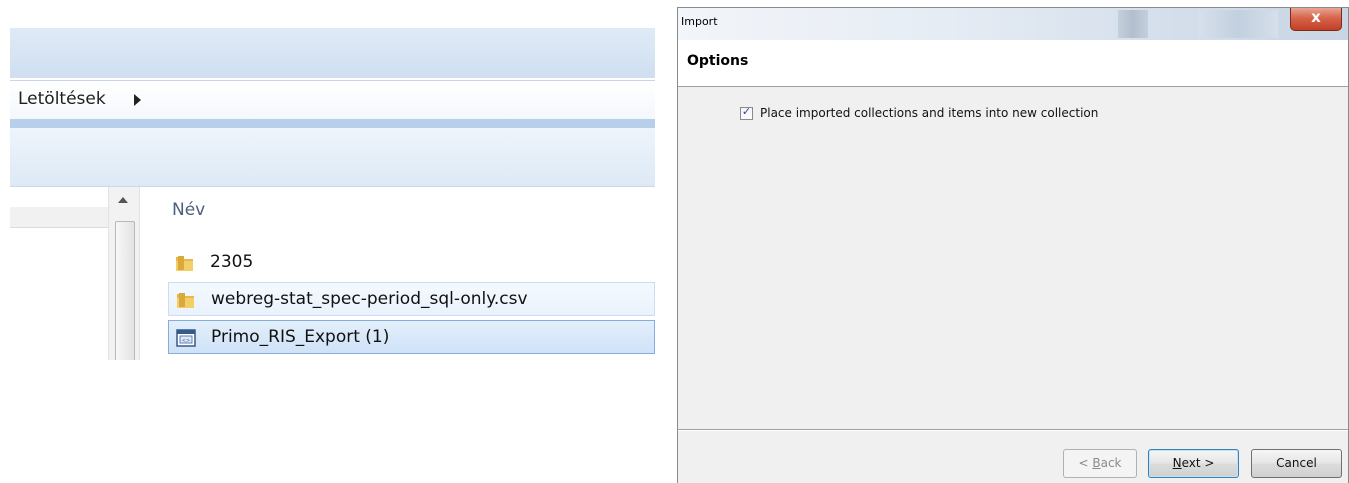  Describe the element at coordinates (59, 273) in the screenshot. I see `navigation-pane` at that location.